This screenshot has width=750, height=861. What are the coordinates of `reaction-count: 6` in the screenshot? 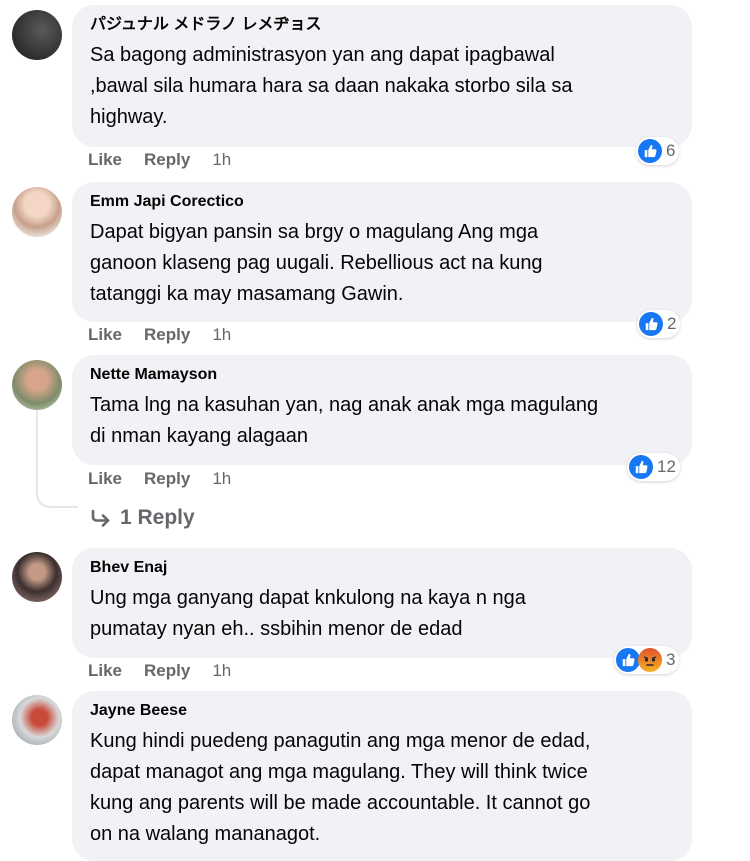 It's located at (658, 151).